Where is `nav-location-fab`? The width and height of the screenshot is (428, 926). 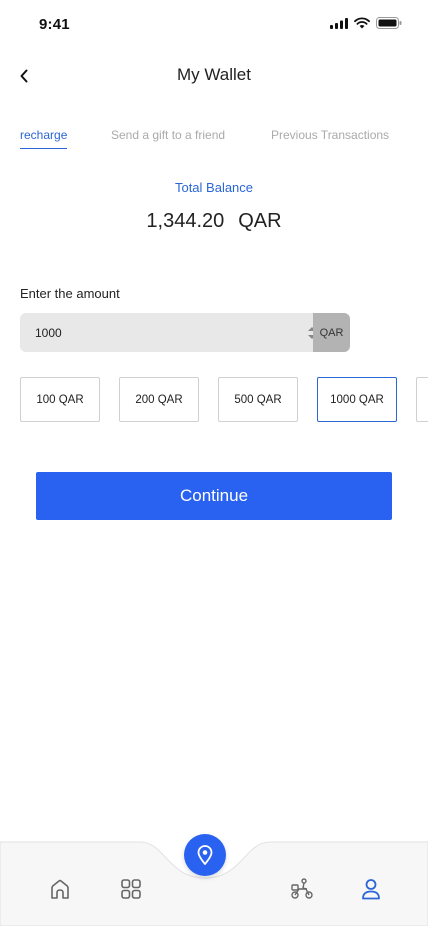
nav-location-fab is located at coordinates (205, 855).